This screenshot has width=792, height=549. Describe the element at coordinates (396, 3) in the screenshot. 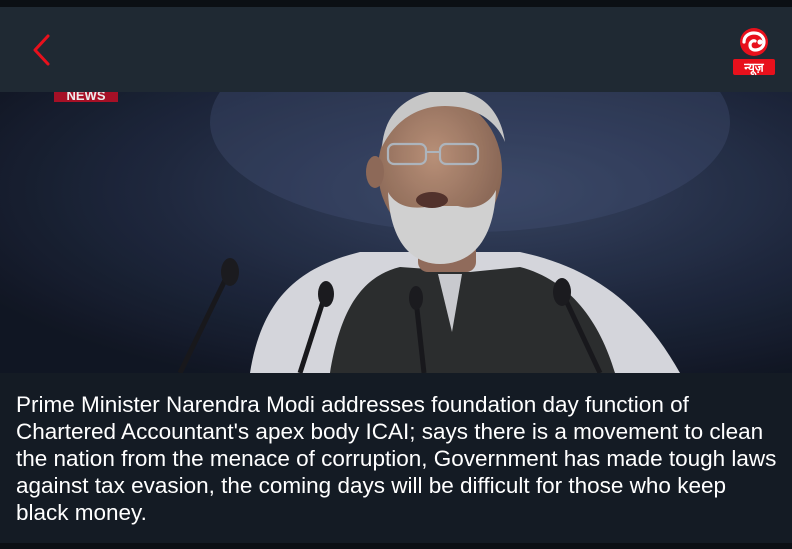

I see `status-strip` at that location.